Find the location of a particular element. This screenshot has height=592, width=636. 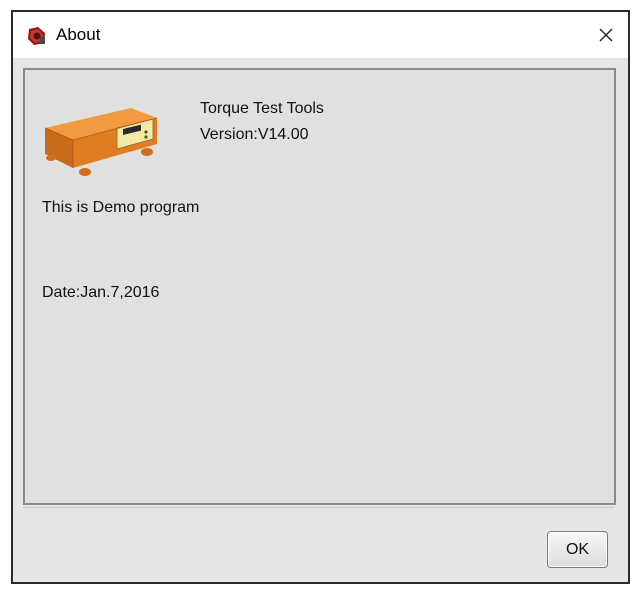

close-icon is located at coordinates (606, 35).